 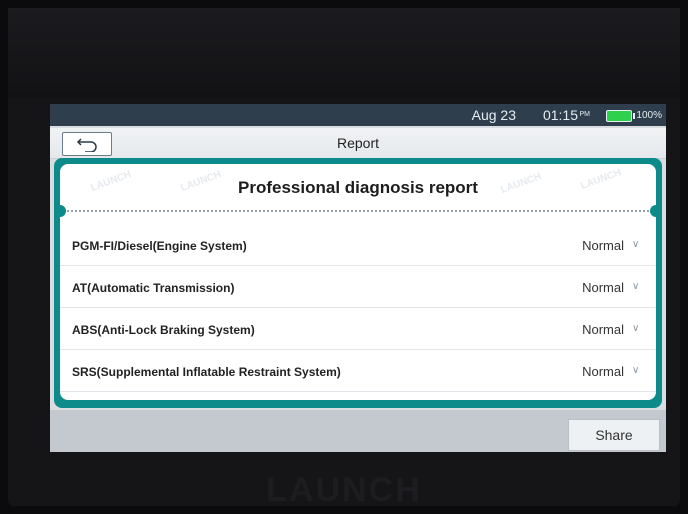 What do you see at coordinates (358, 245) in the screenshot?
I see `system-row-engine: PGM-FI/Diesel(Engine System) Normal ∨` at bounding box center [358, 245].